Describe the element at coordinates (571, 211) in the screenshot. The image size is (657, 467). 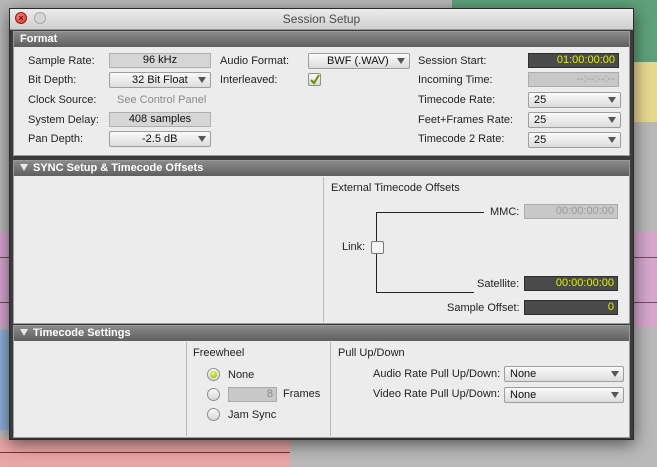
I see `mmc-offset-field: 00:00:00:00` at that location.